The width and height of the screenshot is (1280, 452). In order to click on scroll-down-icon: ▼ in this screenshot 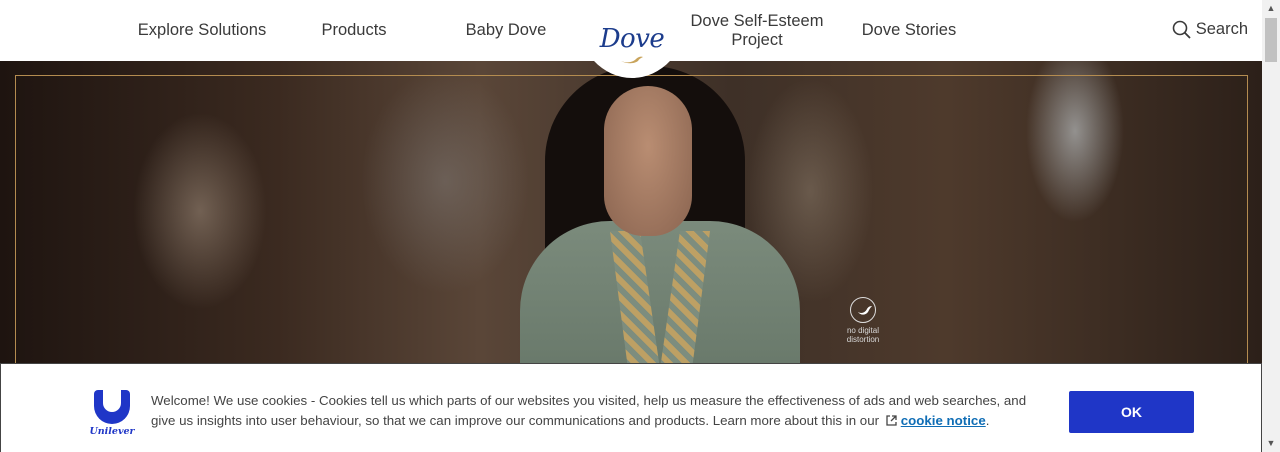, I will do `click(1271, 443)`.